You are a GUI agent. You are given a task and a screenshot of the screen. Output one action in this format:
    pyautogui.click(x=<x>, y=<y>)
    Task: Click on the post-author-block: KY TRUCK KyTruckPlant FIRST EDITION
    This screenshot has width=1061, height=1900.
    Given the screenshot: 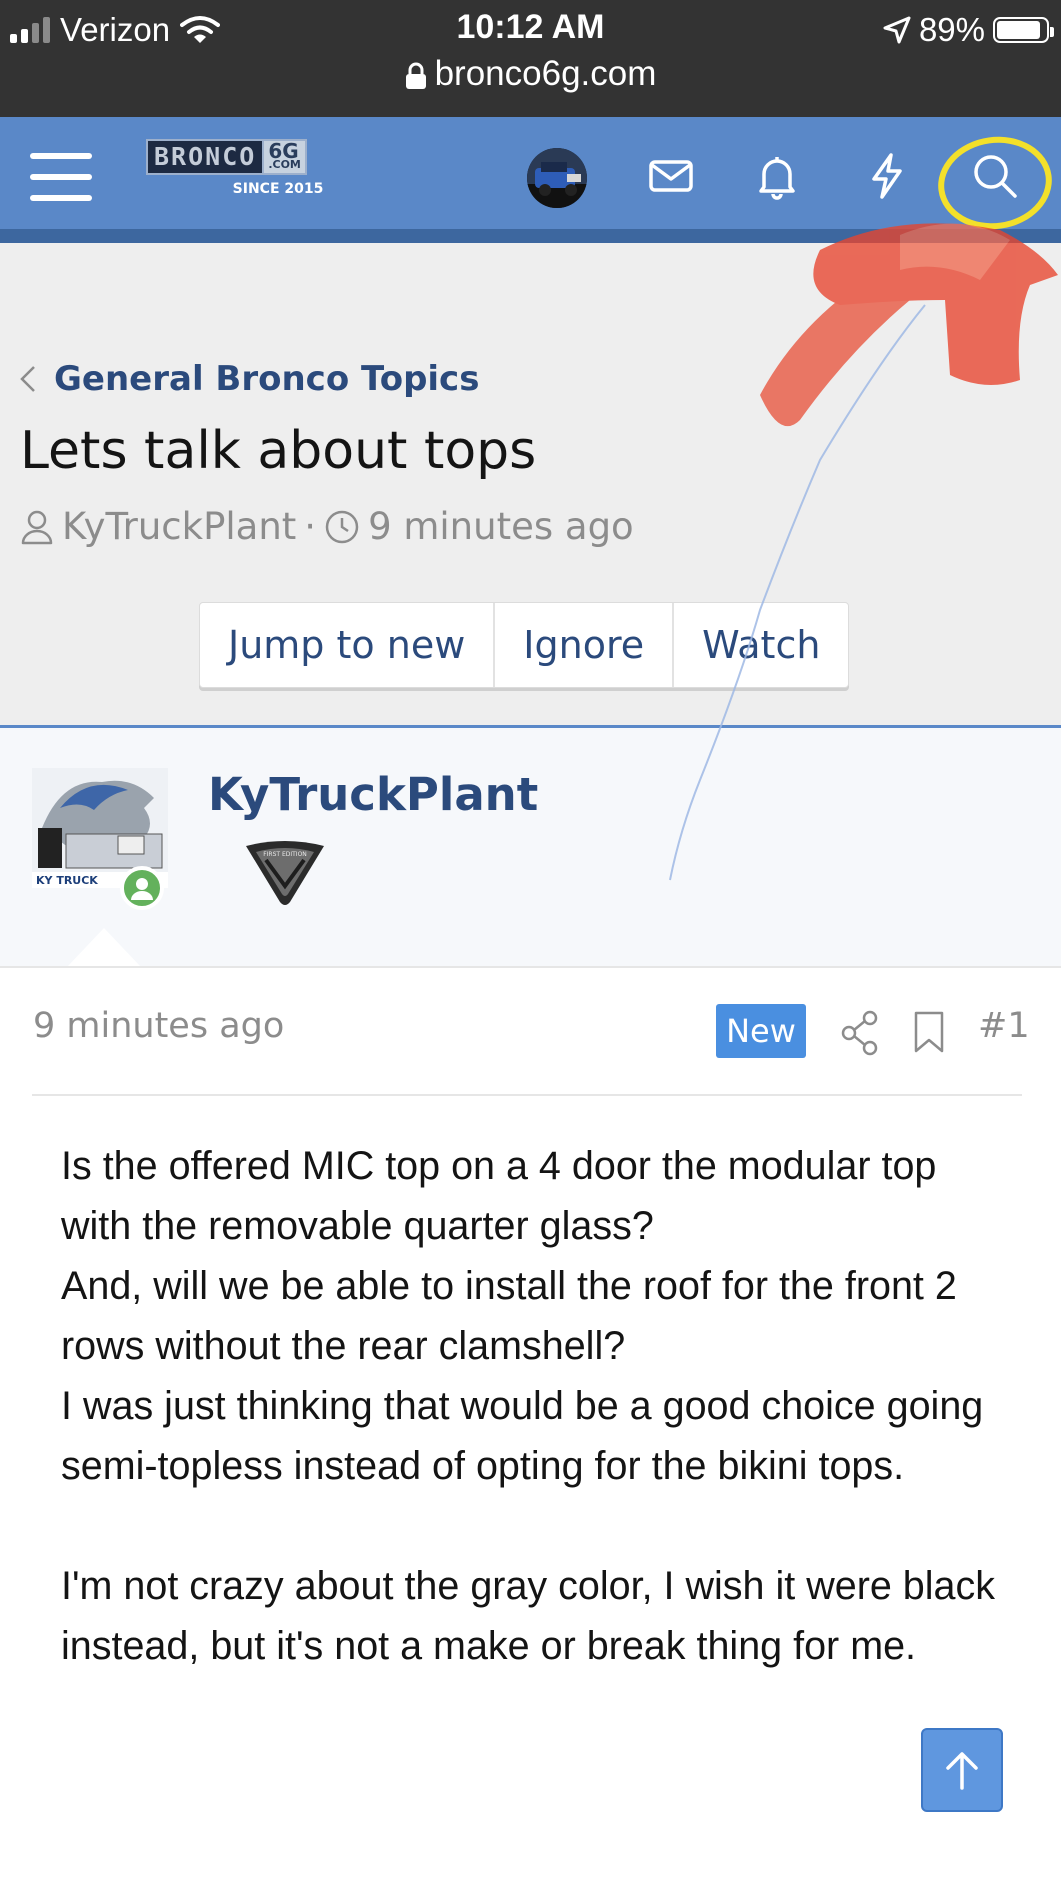 What is the action you would take?
    pyautogui.click(x=530, y=848)
    